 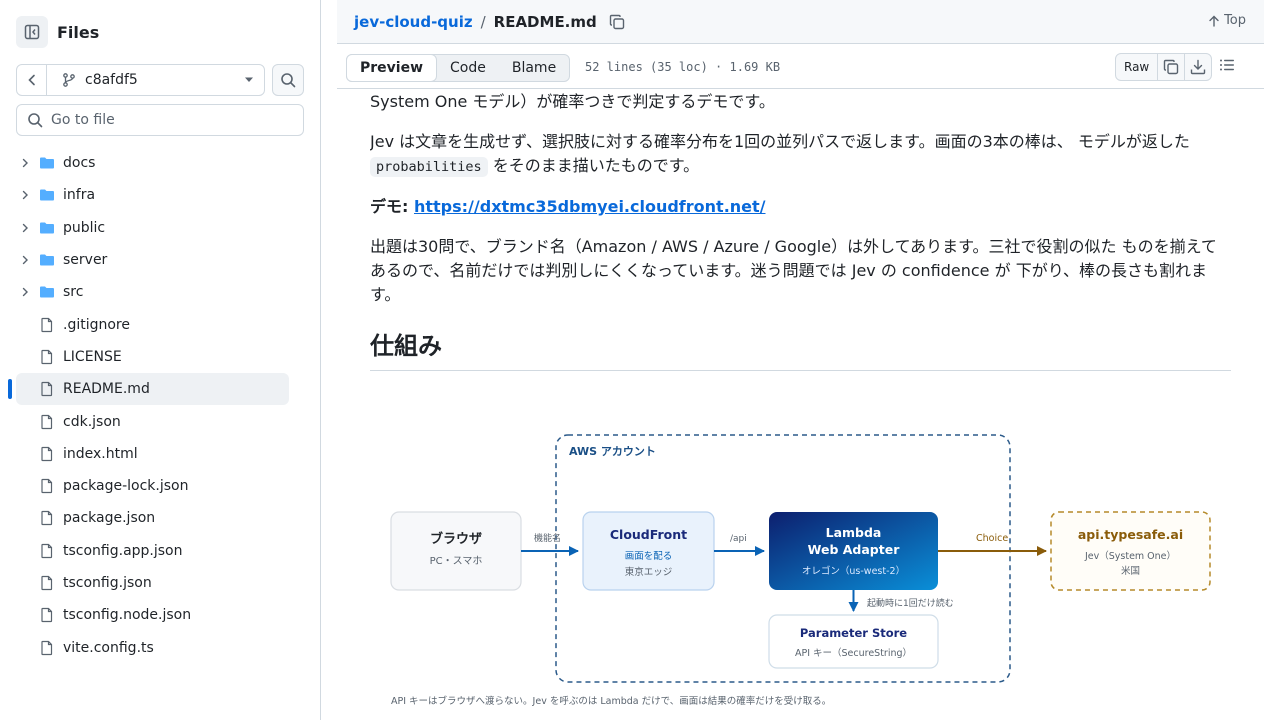 I want to click on edge1-label: 機能名, so click(x=547, y=538).